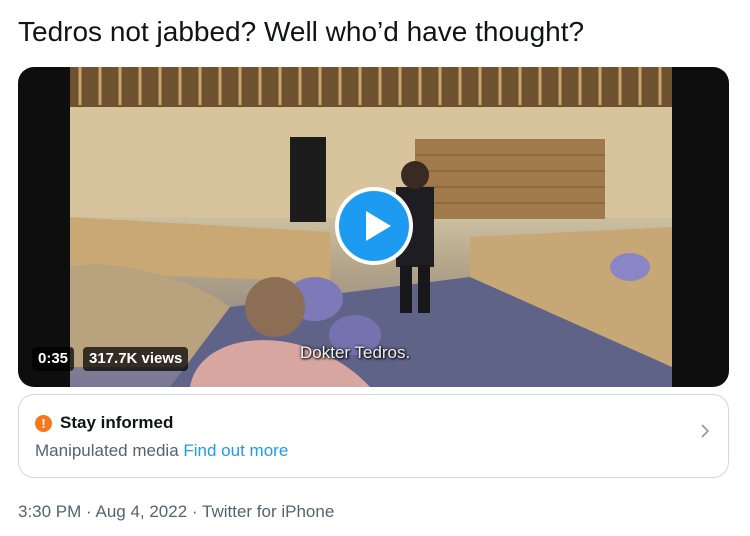  Describe the element at coordinates (43, 423) in the screenshot. I see `alert-icon: !` at that location.